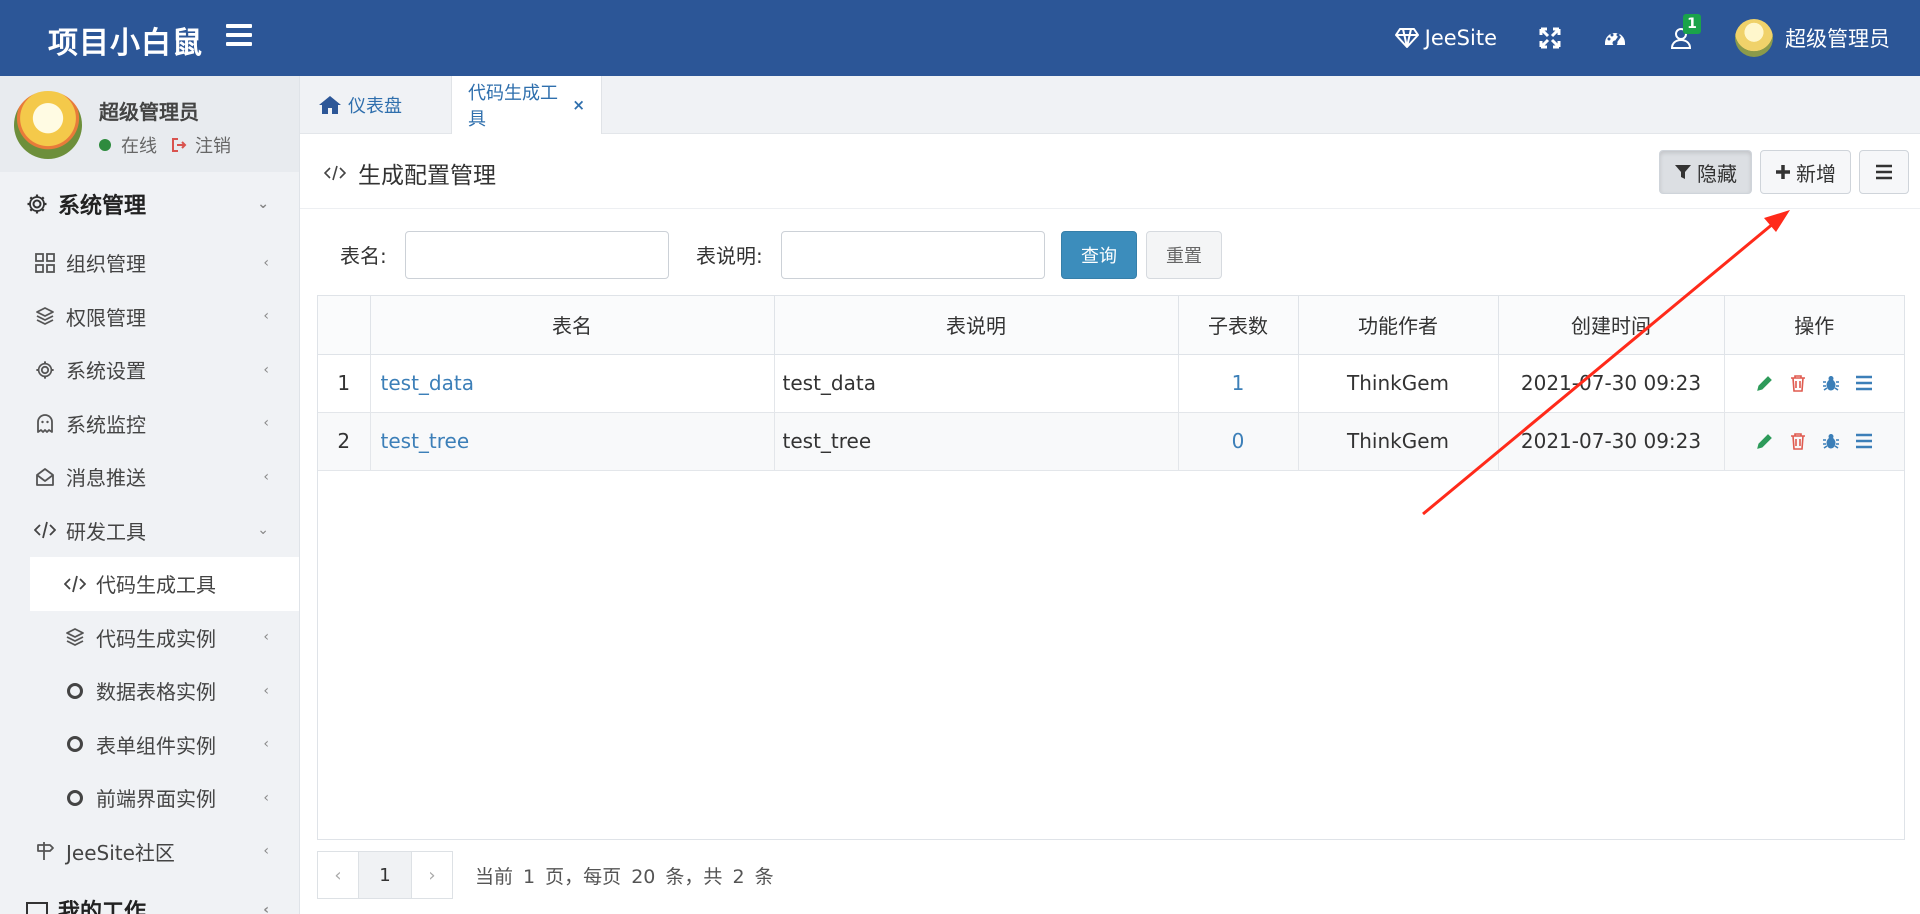 This screenshot has height=914, width=1920. I want to click on table-name-input, so click(537, 255).